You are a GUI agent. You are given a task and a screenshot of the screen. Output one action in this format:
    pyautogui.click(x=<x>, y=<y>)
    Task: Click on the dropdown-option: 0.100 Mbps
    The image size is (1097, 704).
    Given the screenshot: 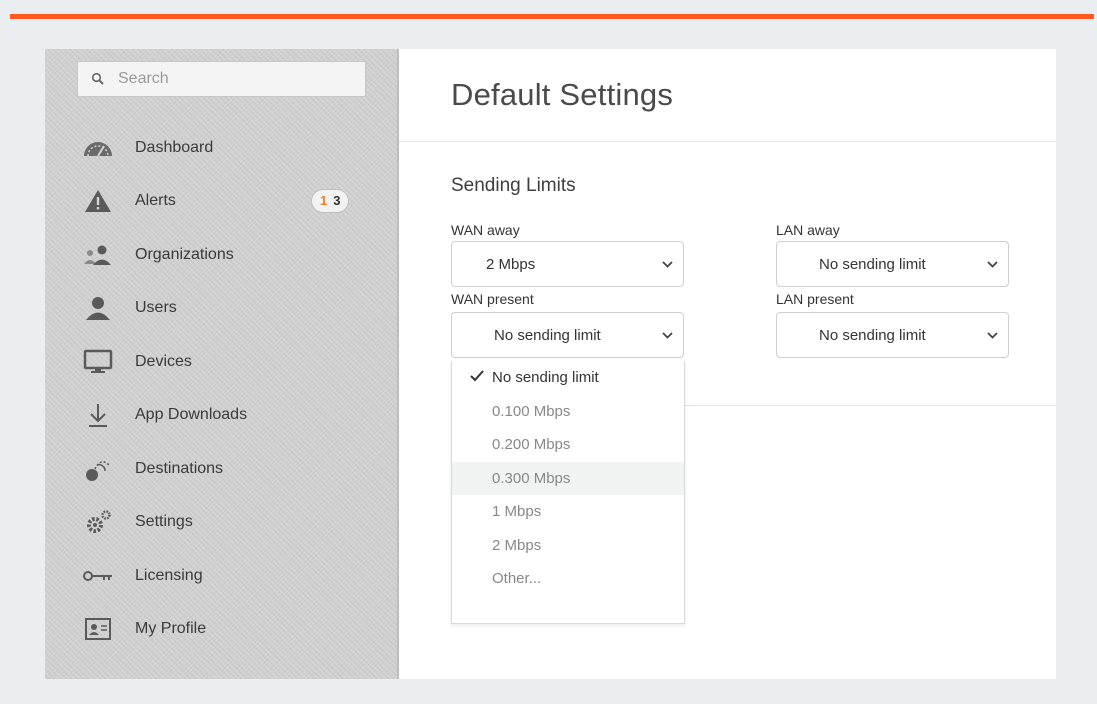 What is the action you would take?
    pyautogui.click(x=568, y=412)
    